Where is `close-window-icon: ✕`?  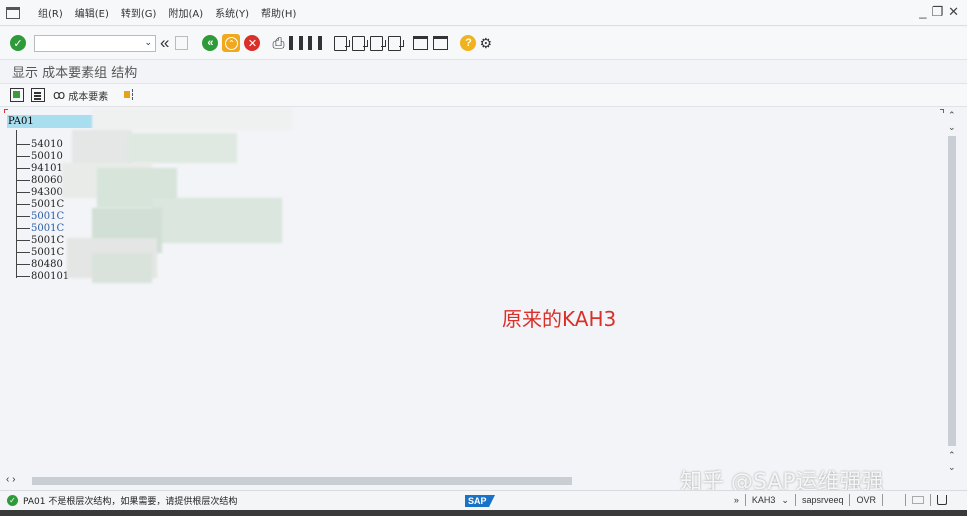
close-window-icon: ✕ is located at coordinates (953, 12).